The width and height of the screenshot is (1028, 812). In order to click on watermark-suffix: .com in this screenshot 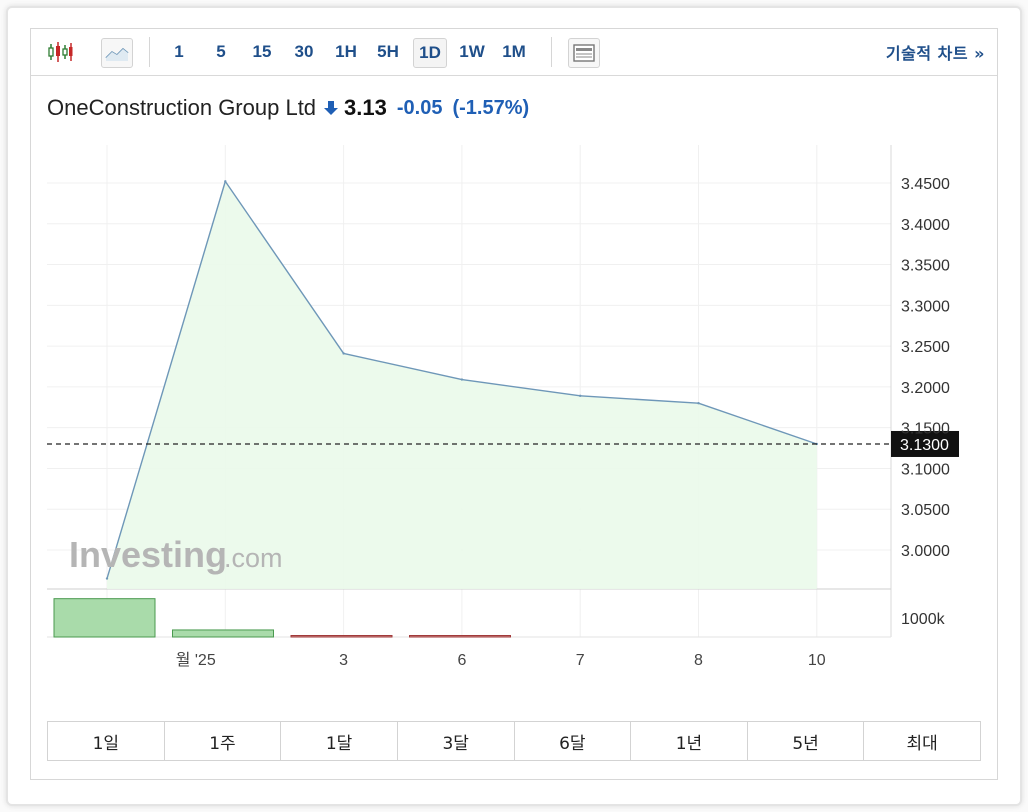, I will do `click(253, 558)`.